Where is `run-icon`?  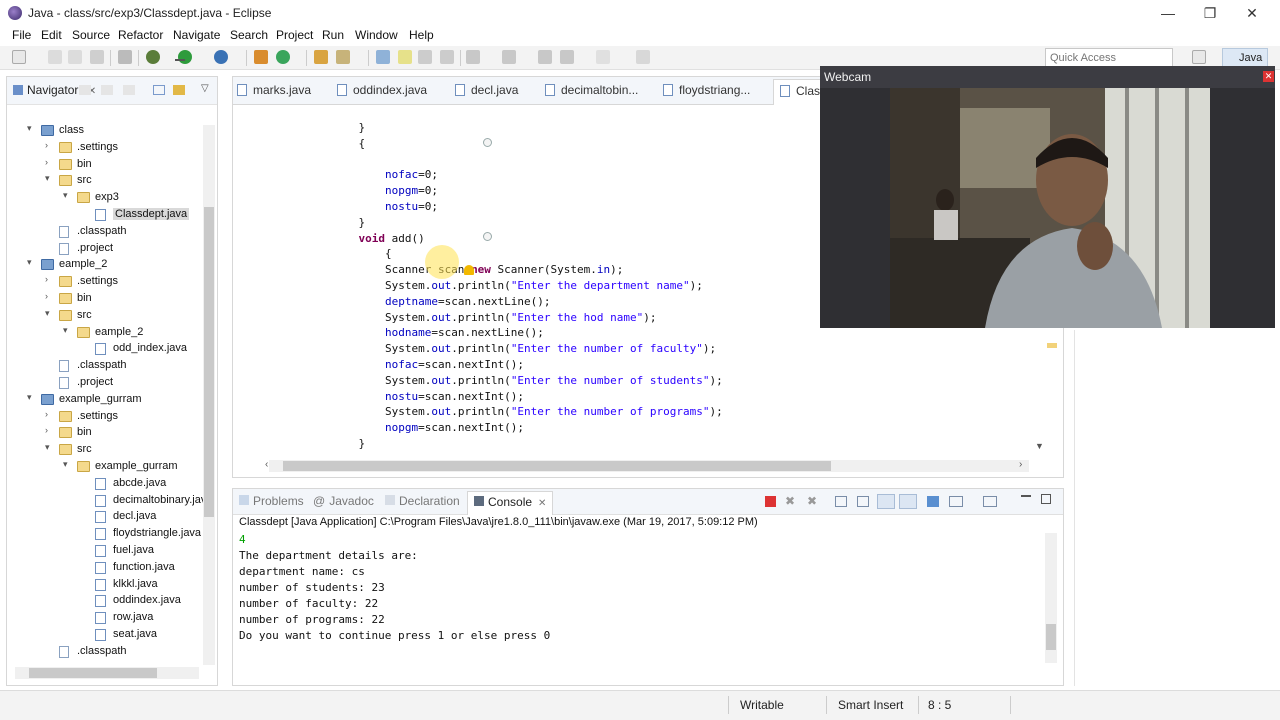
run-icon is located at coordinates (185, 57).